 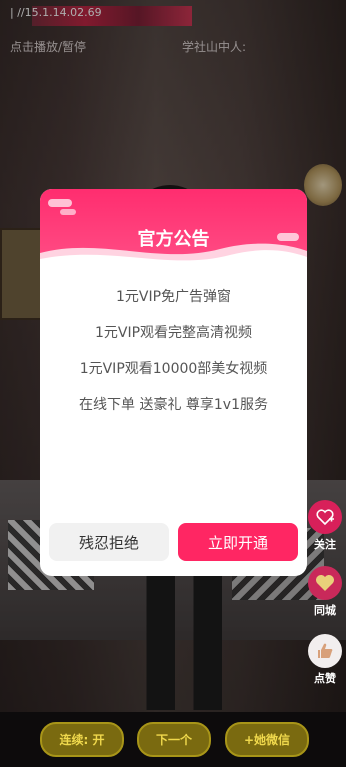 What do you see at coordinates (238, 542) in the screenshot?
I see `open-vip-button: 立即开通` at bounding box center [238, 542].